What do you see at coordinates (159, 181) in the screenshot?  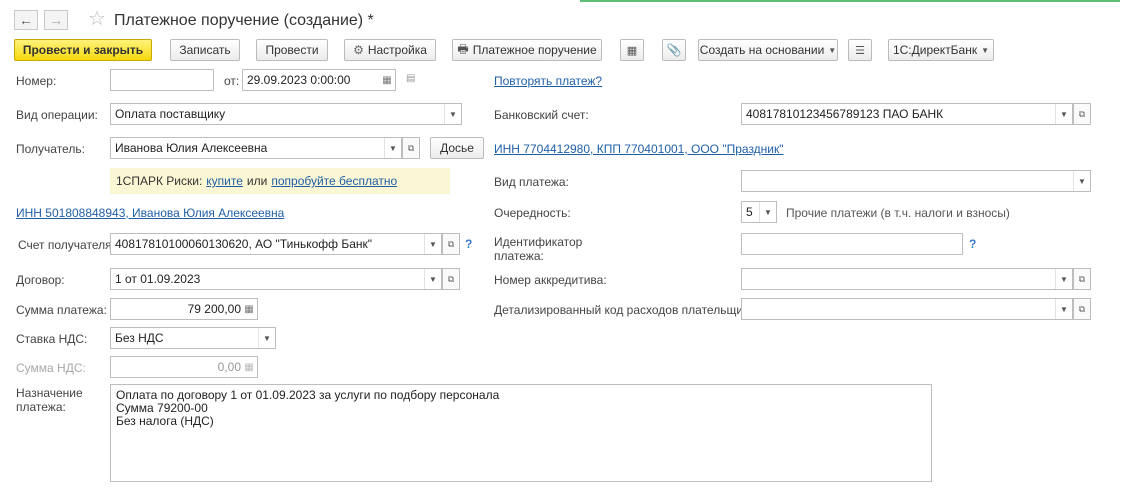 I see `spark-prefix: 1СПАРК Риски:` at bounding box center [159, 181].